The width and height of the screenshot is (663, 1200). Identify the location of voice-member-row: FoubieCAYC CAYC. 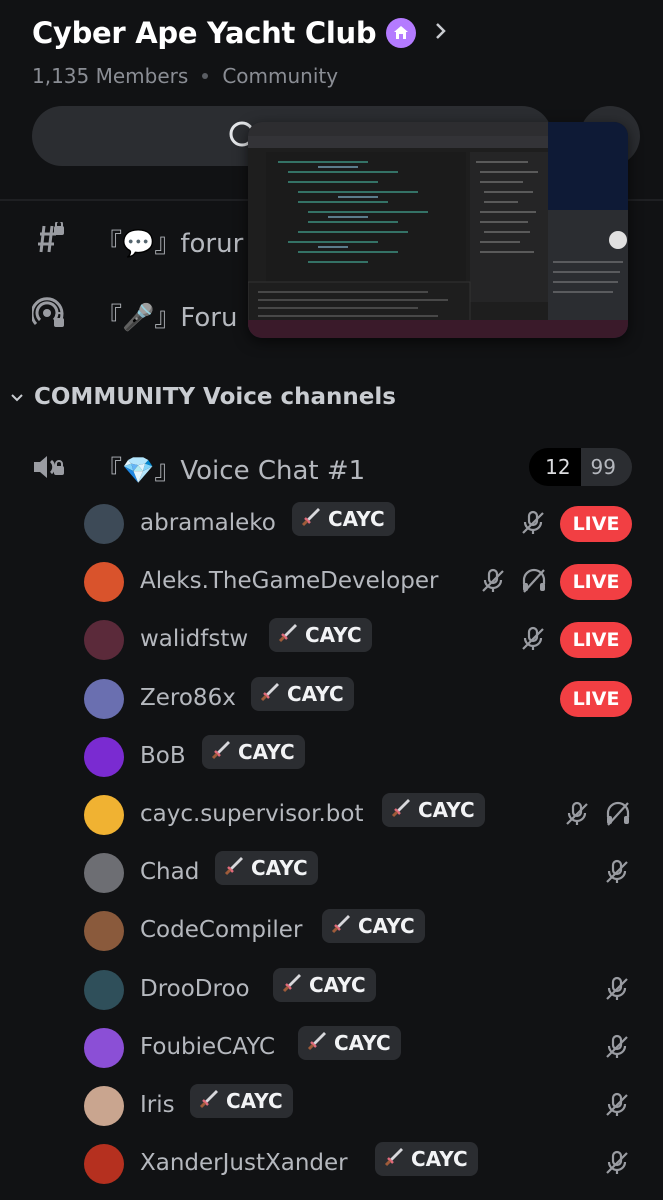
(358, 1048).